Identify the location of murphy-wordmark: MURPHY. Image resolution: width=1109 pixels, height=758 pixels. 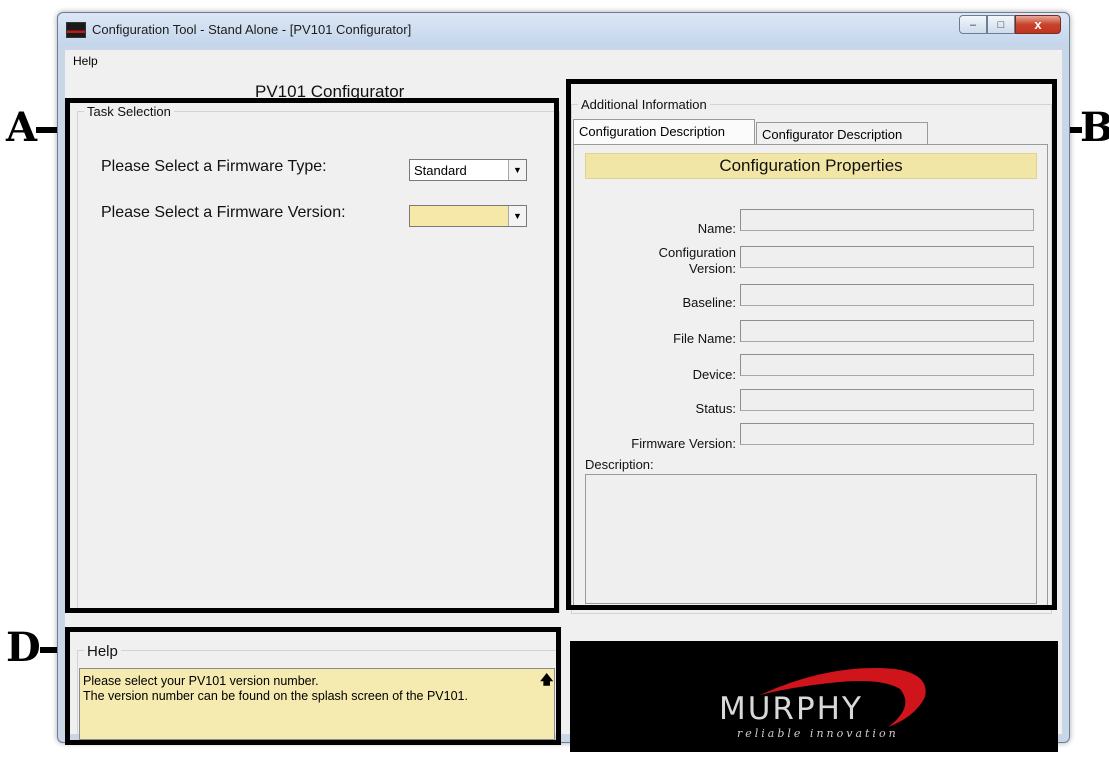
(791, 709).